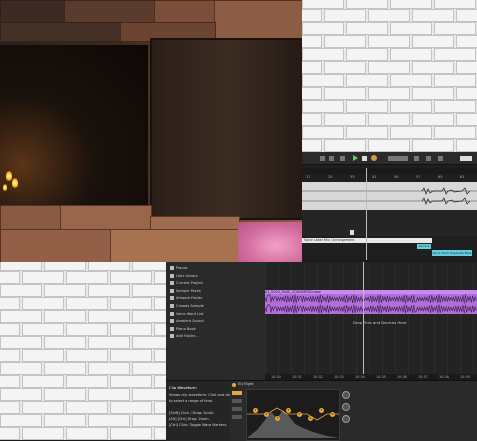 The width and height of the screenshot is (477, 441). What do you see at coordinates (402, 377) in the screenshot?
I see `time-mark: 10:36` at bounding box center [402, 377].